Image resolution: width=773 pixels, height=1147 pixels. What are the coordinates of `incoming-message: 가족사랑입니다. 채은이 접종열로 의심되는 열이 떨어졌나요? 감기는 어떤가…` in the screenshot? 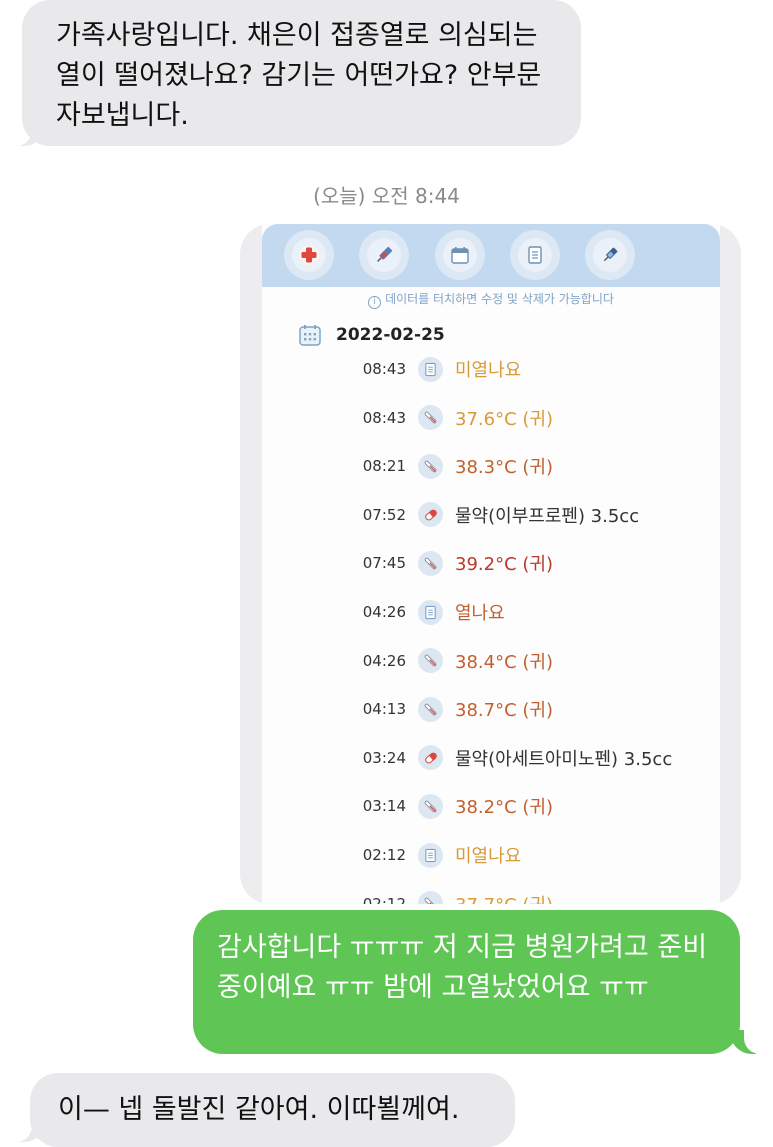 It's located at (301, 73).